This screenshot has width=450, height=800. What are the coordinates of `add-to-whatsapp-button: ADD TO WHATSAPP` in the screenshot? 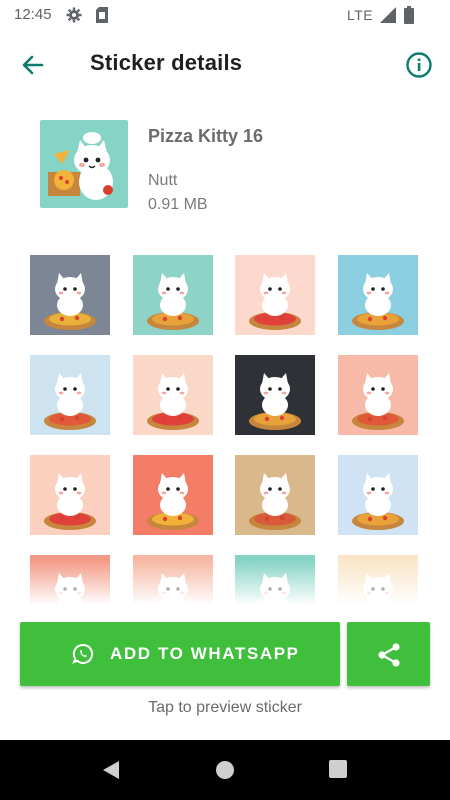 It's located at (180, 654).